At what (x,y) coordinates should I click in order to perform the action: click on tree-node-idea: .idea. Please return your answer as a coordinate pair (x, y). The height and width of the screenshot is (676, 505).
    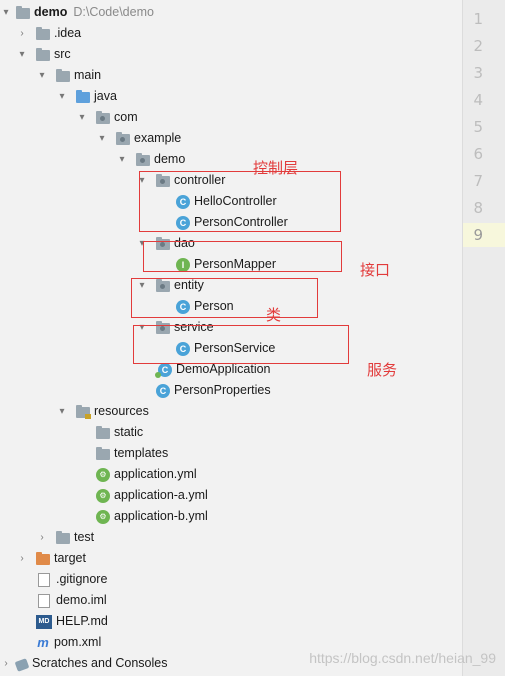
    Looking at the image, I should click on (58, 33).